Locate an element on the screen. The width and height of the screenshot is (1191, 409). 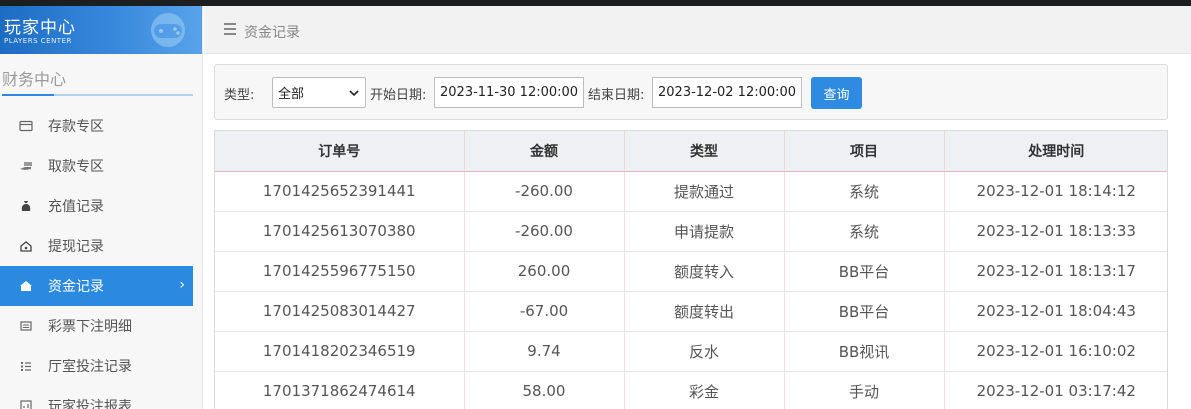
end-date-value: 2023-12-02 12:00:00 is located at coordinates (727, 92).